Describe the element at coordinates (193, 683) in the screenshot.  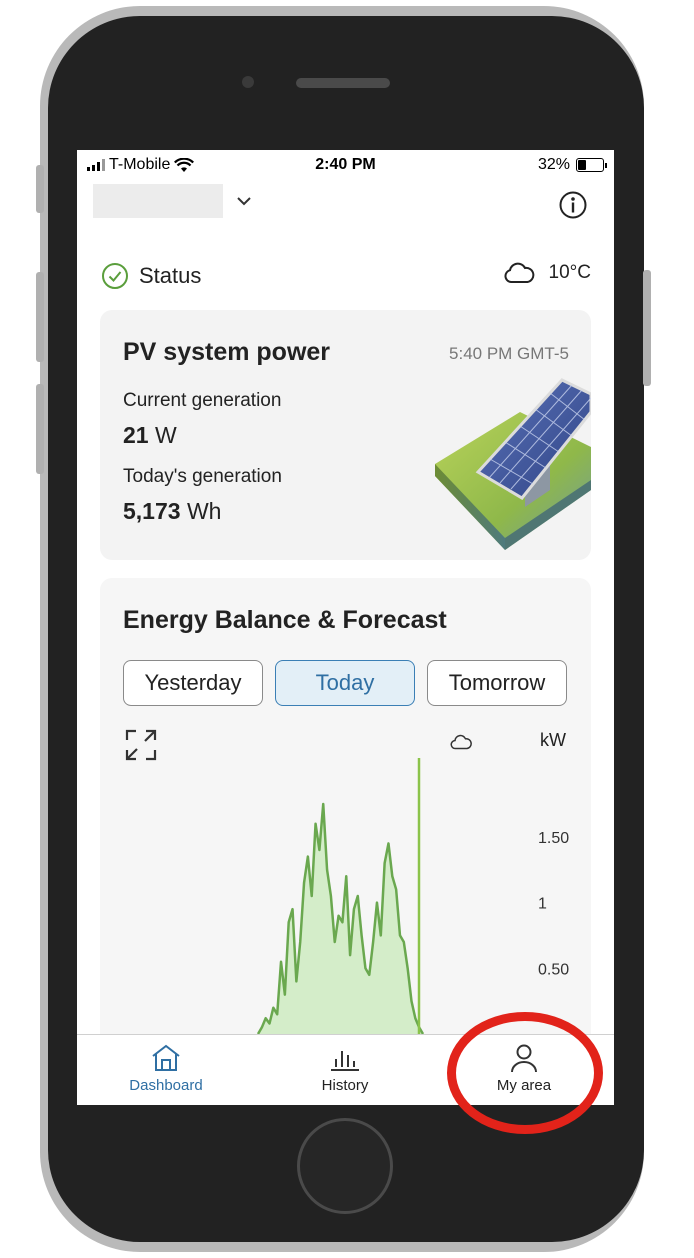
I see `tab-yesterday: Yesterday` at that location.